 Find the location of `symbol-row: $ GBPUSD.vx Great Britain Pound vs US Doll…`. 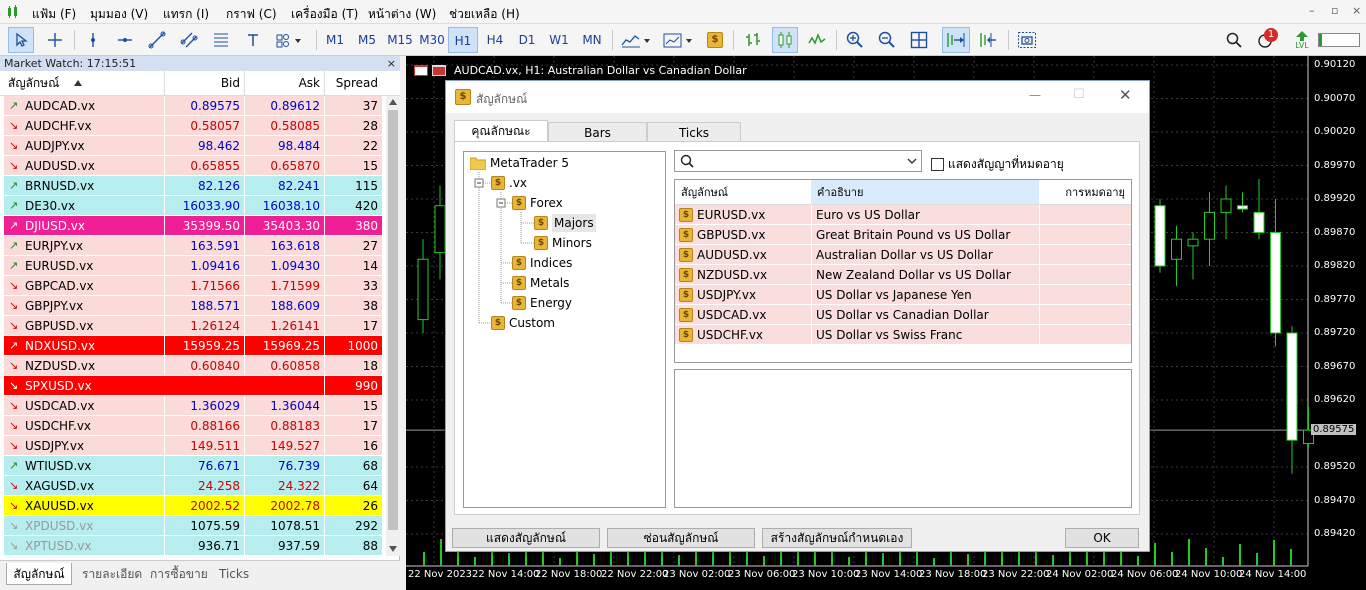

symbol-row: $ GBPUSD.vx Great Britain Pound vs US Doll… is located at coordinates (903, 235).